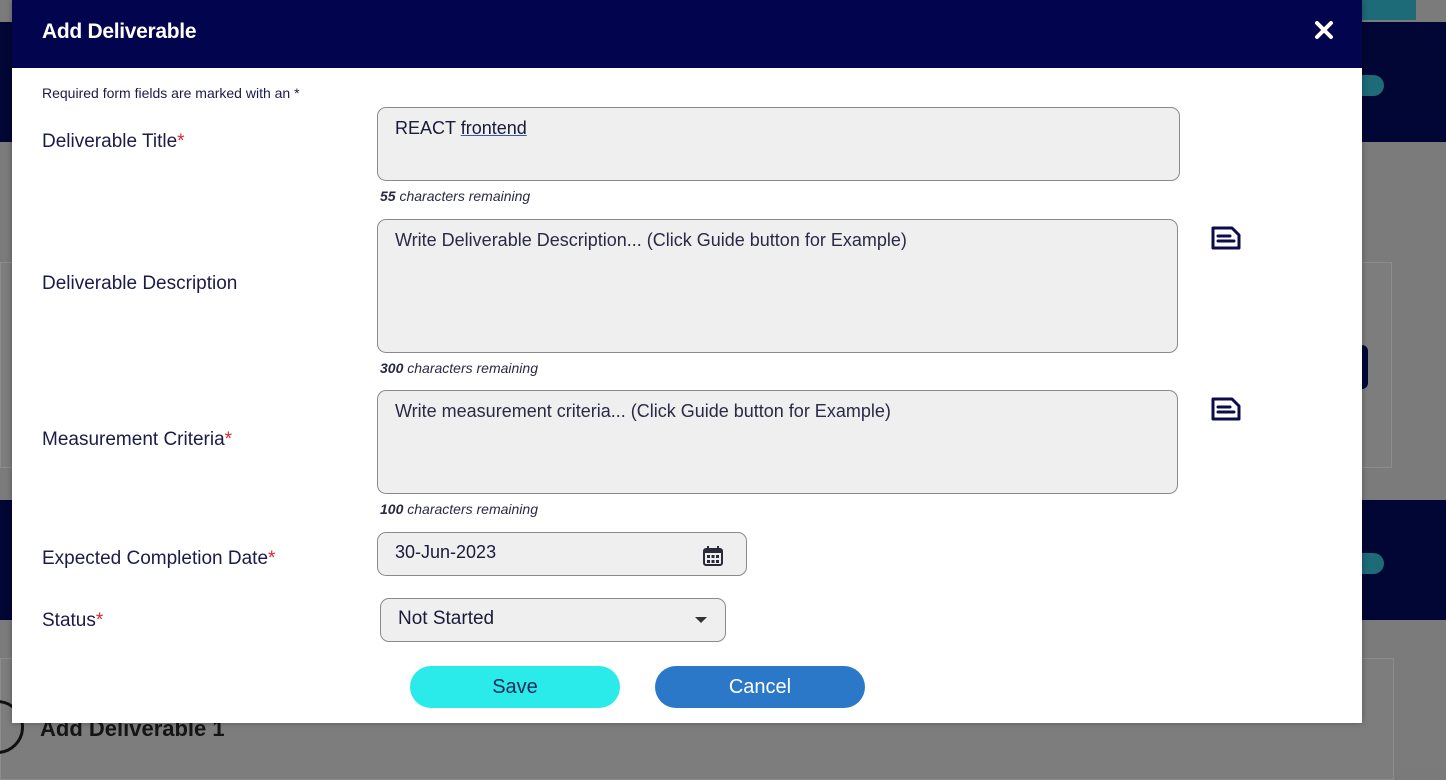  Describe the element at coordinates (392, 509) in the screenshot. I see `criteria-remaining-count: 100` at that location.